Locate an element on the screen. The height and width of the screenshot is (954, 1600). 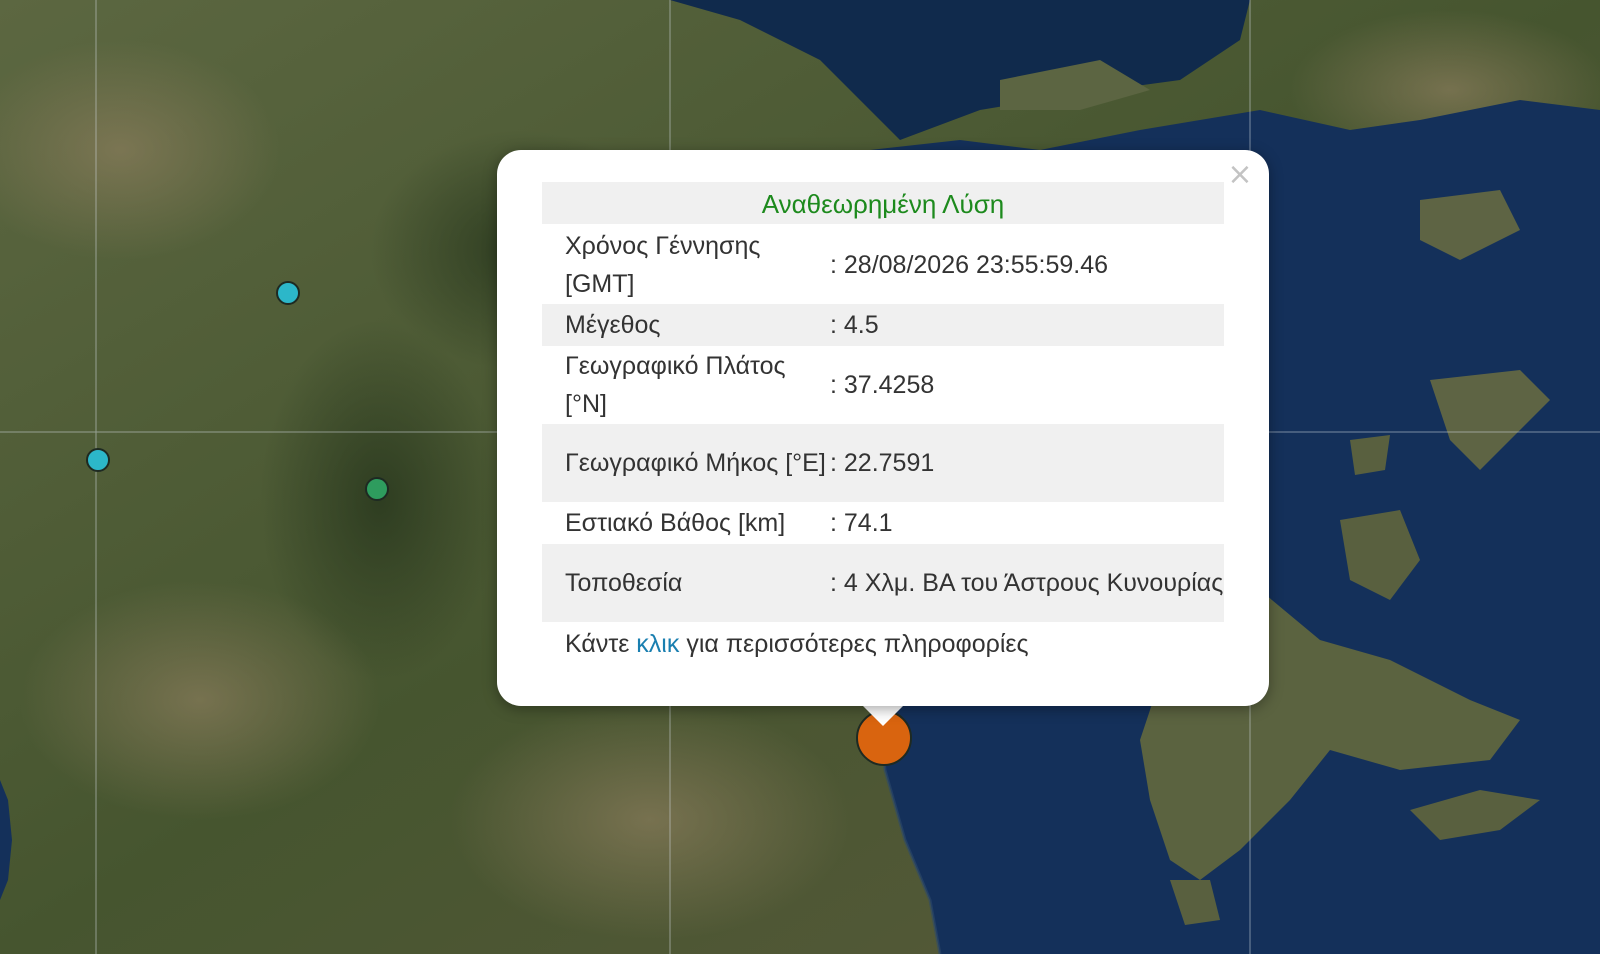
row-value: : 4.5 is located at coordinates (854, 325).